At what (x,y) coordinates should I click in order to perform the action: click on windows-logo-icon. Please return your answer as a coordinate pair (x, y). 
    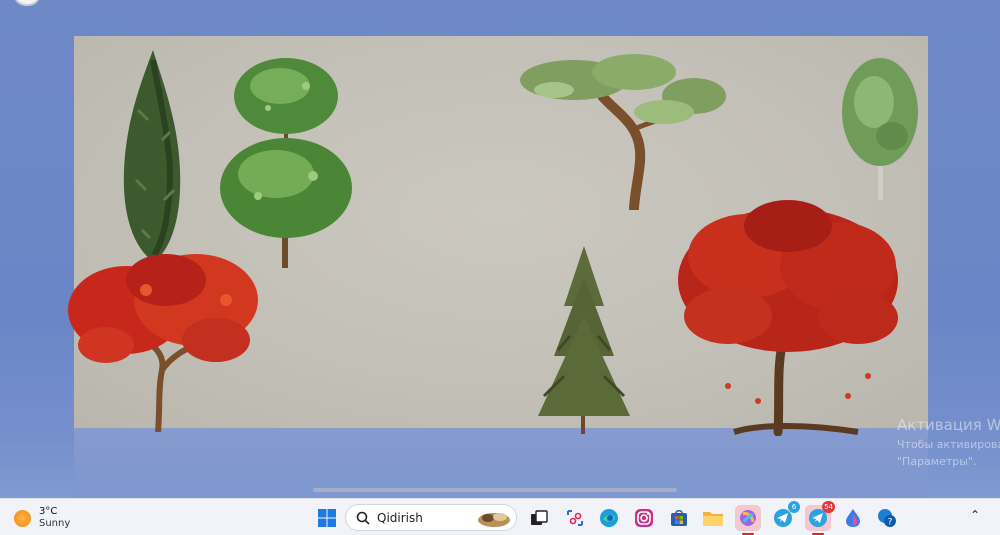
    Looking at the image, I should click on (327, 518).